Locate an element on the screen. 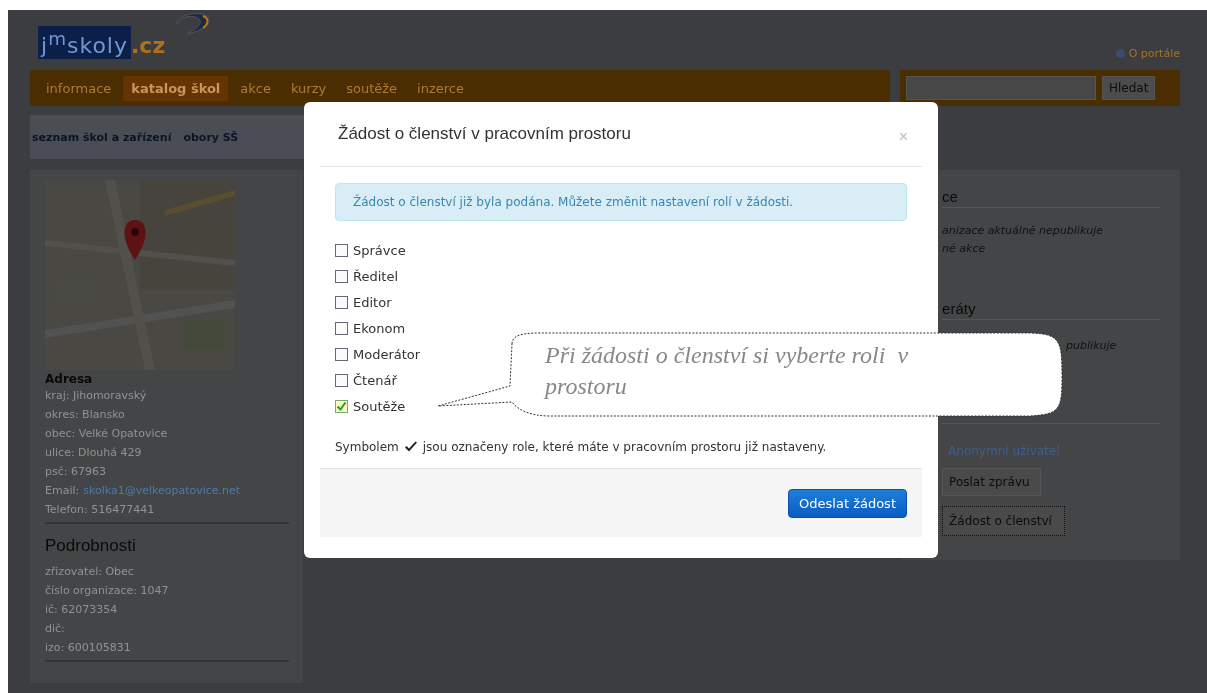  role-label: Ředitel is located at coordinates (376, 276).